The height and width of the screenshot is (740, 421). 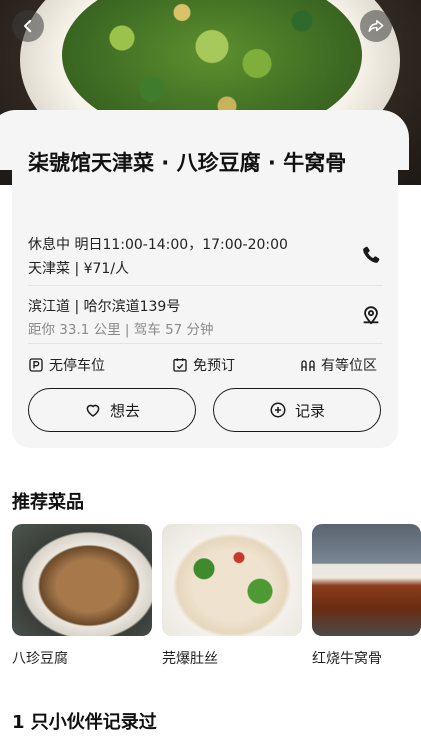 I want to click on share-icon, so click(x=376, y=26).